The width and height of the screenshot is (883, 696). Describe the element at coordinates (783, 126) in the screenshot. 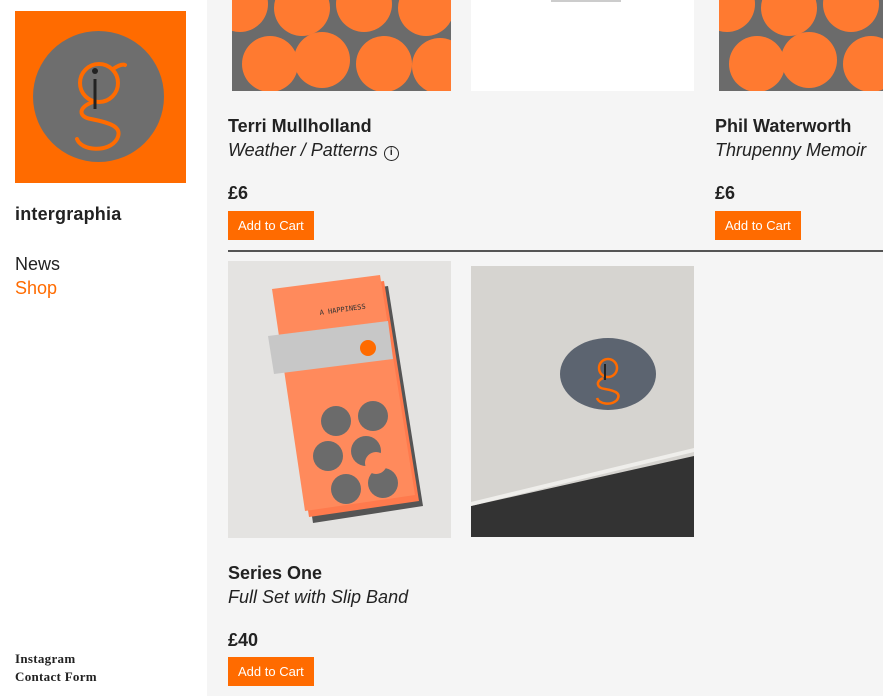

I see `product-author: Phil Waterworth` at that location.